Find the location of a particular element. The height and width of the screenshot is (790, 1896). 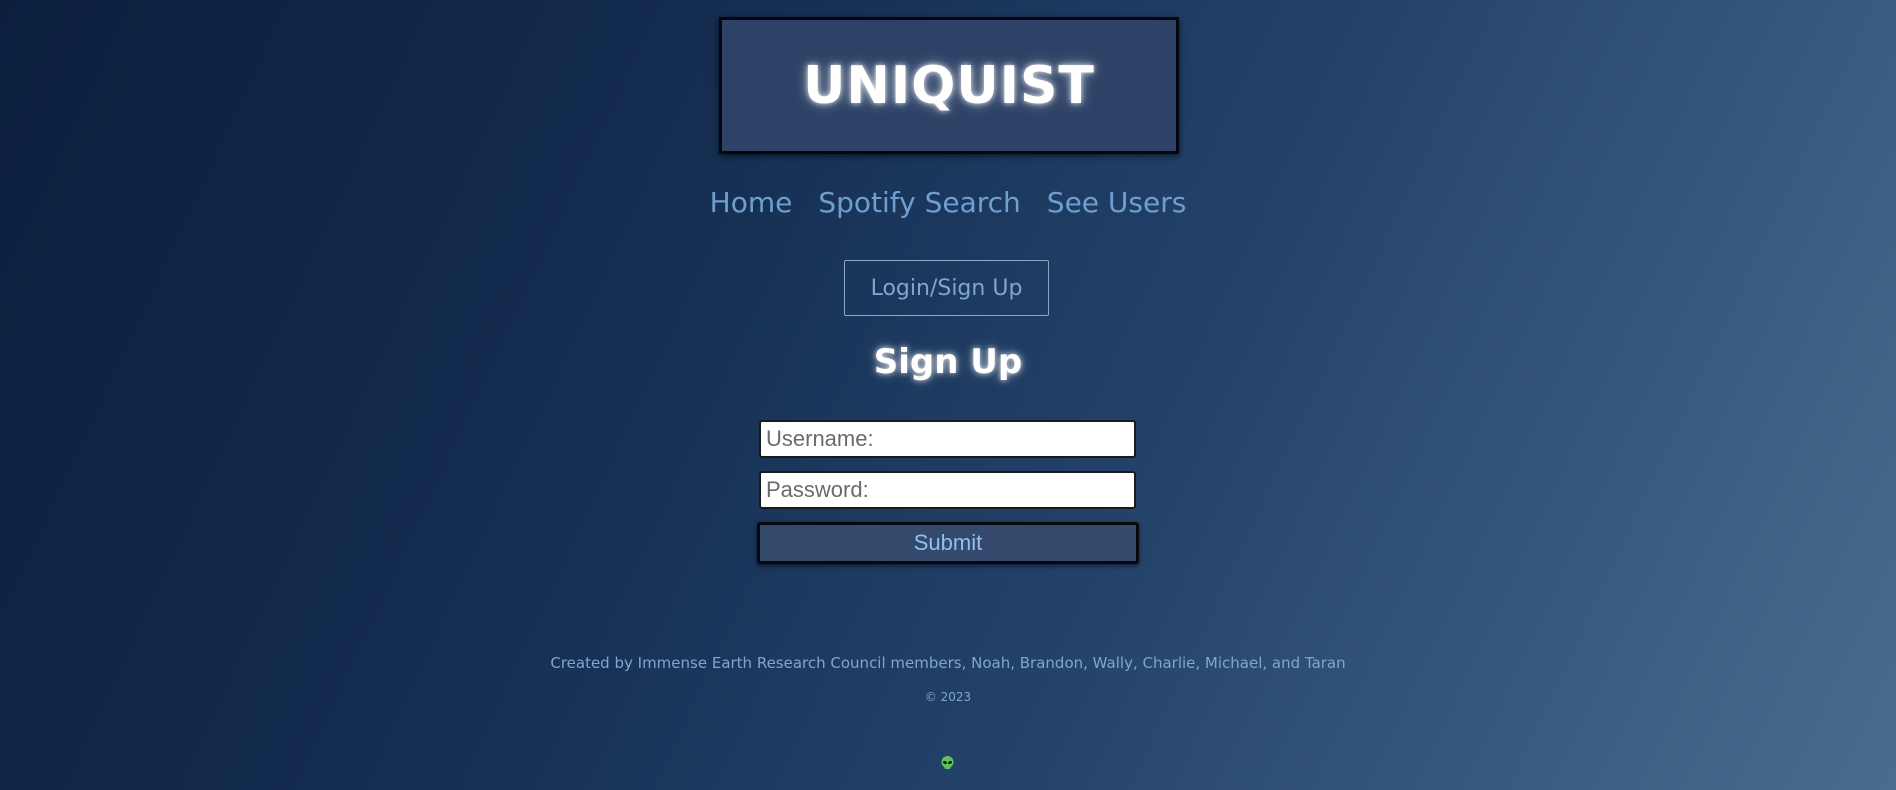

nav-link-see-users: See Users is located at coordinates (1117, 202).